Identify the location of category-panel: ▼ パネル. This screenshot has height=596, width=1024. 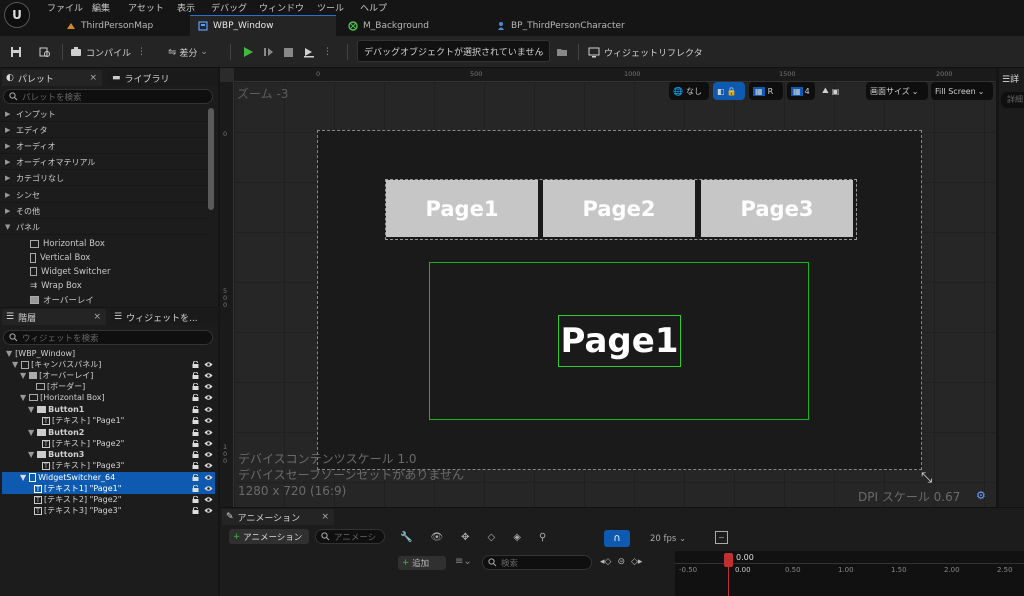
(104, 227).